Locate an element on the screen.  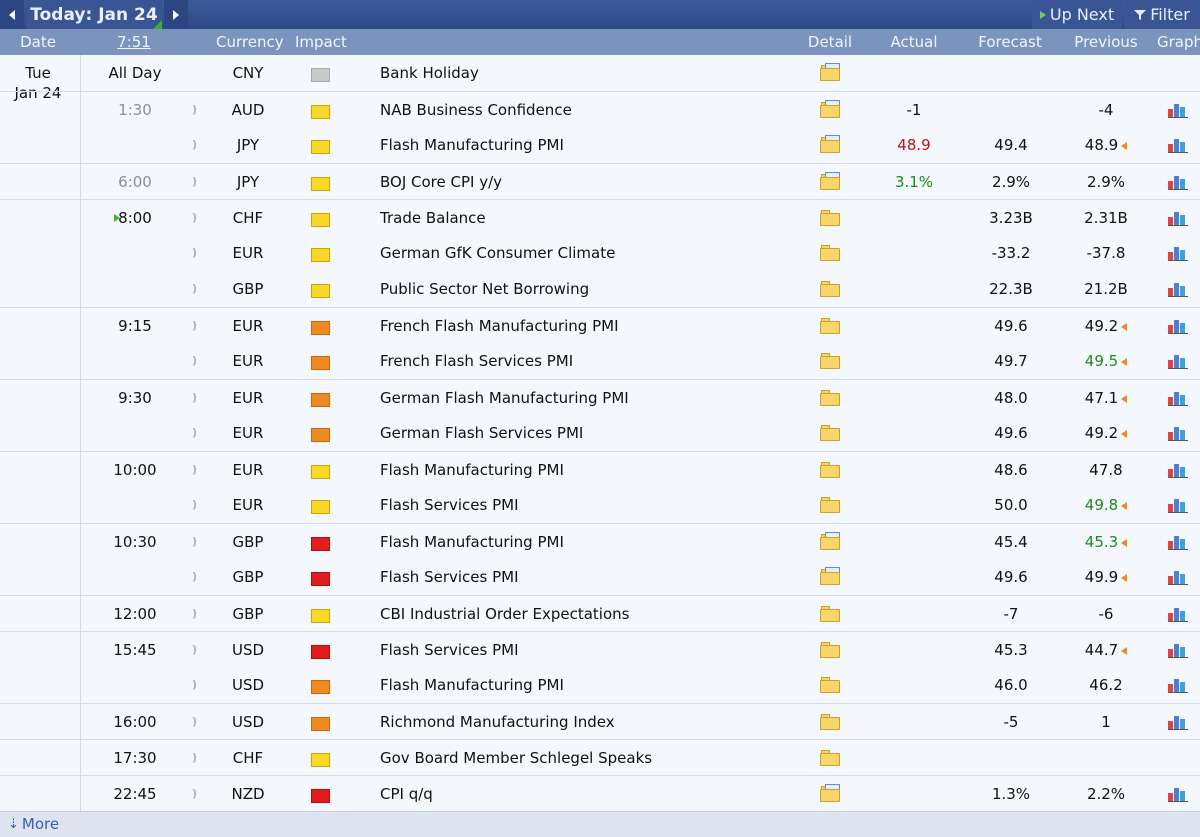
event-name: BOJ Core CPI y/y is located at coordinates (441, 182).